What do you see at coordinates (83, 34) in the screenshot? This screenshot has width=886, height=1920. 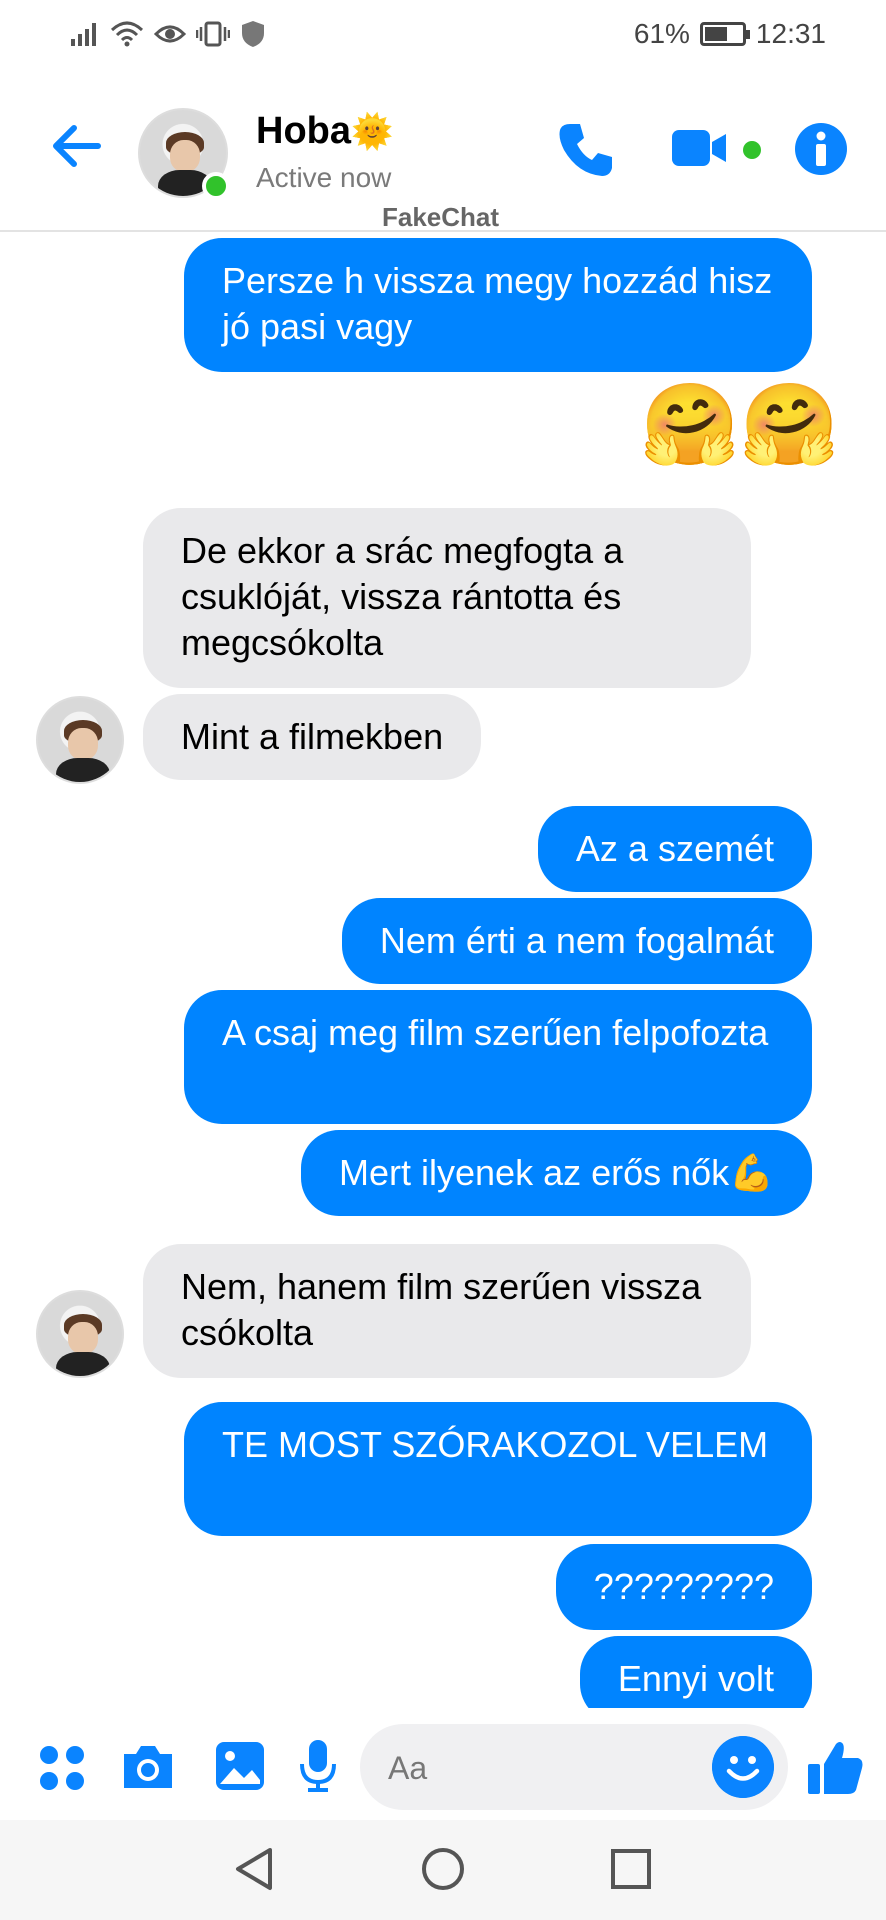 I see `signal-icon` at bounding box center [83, 34].